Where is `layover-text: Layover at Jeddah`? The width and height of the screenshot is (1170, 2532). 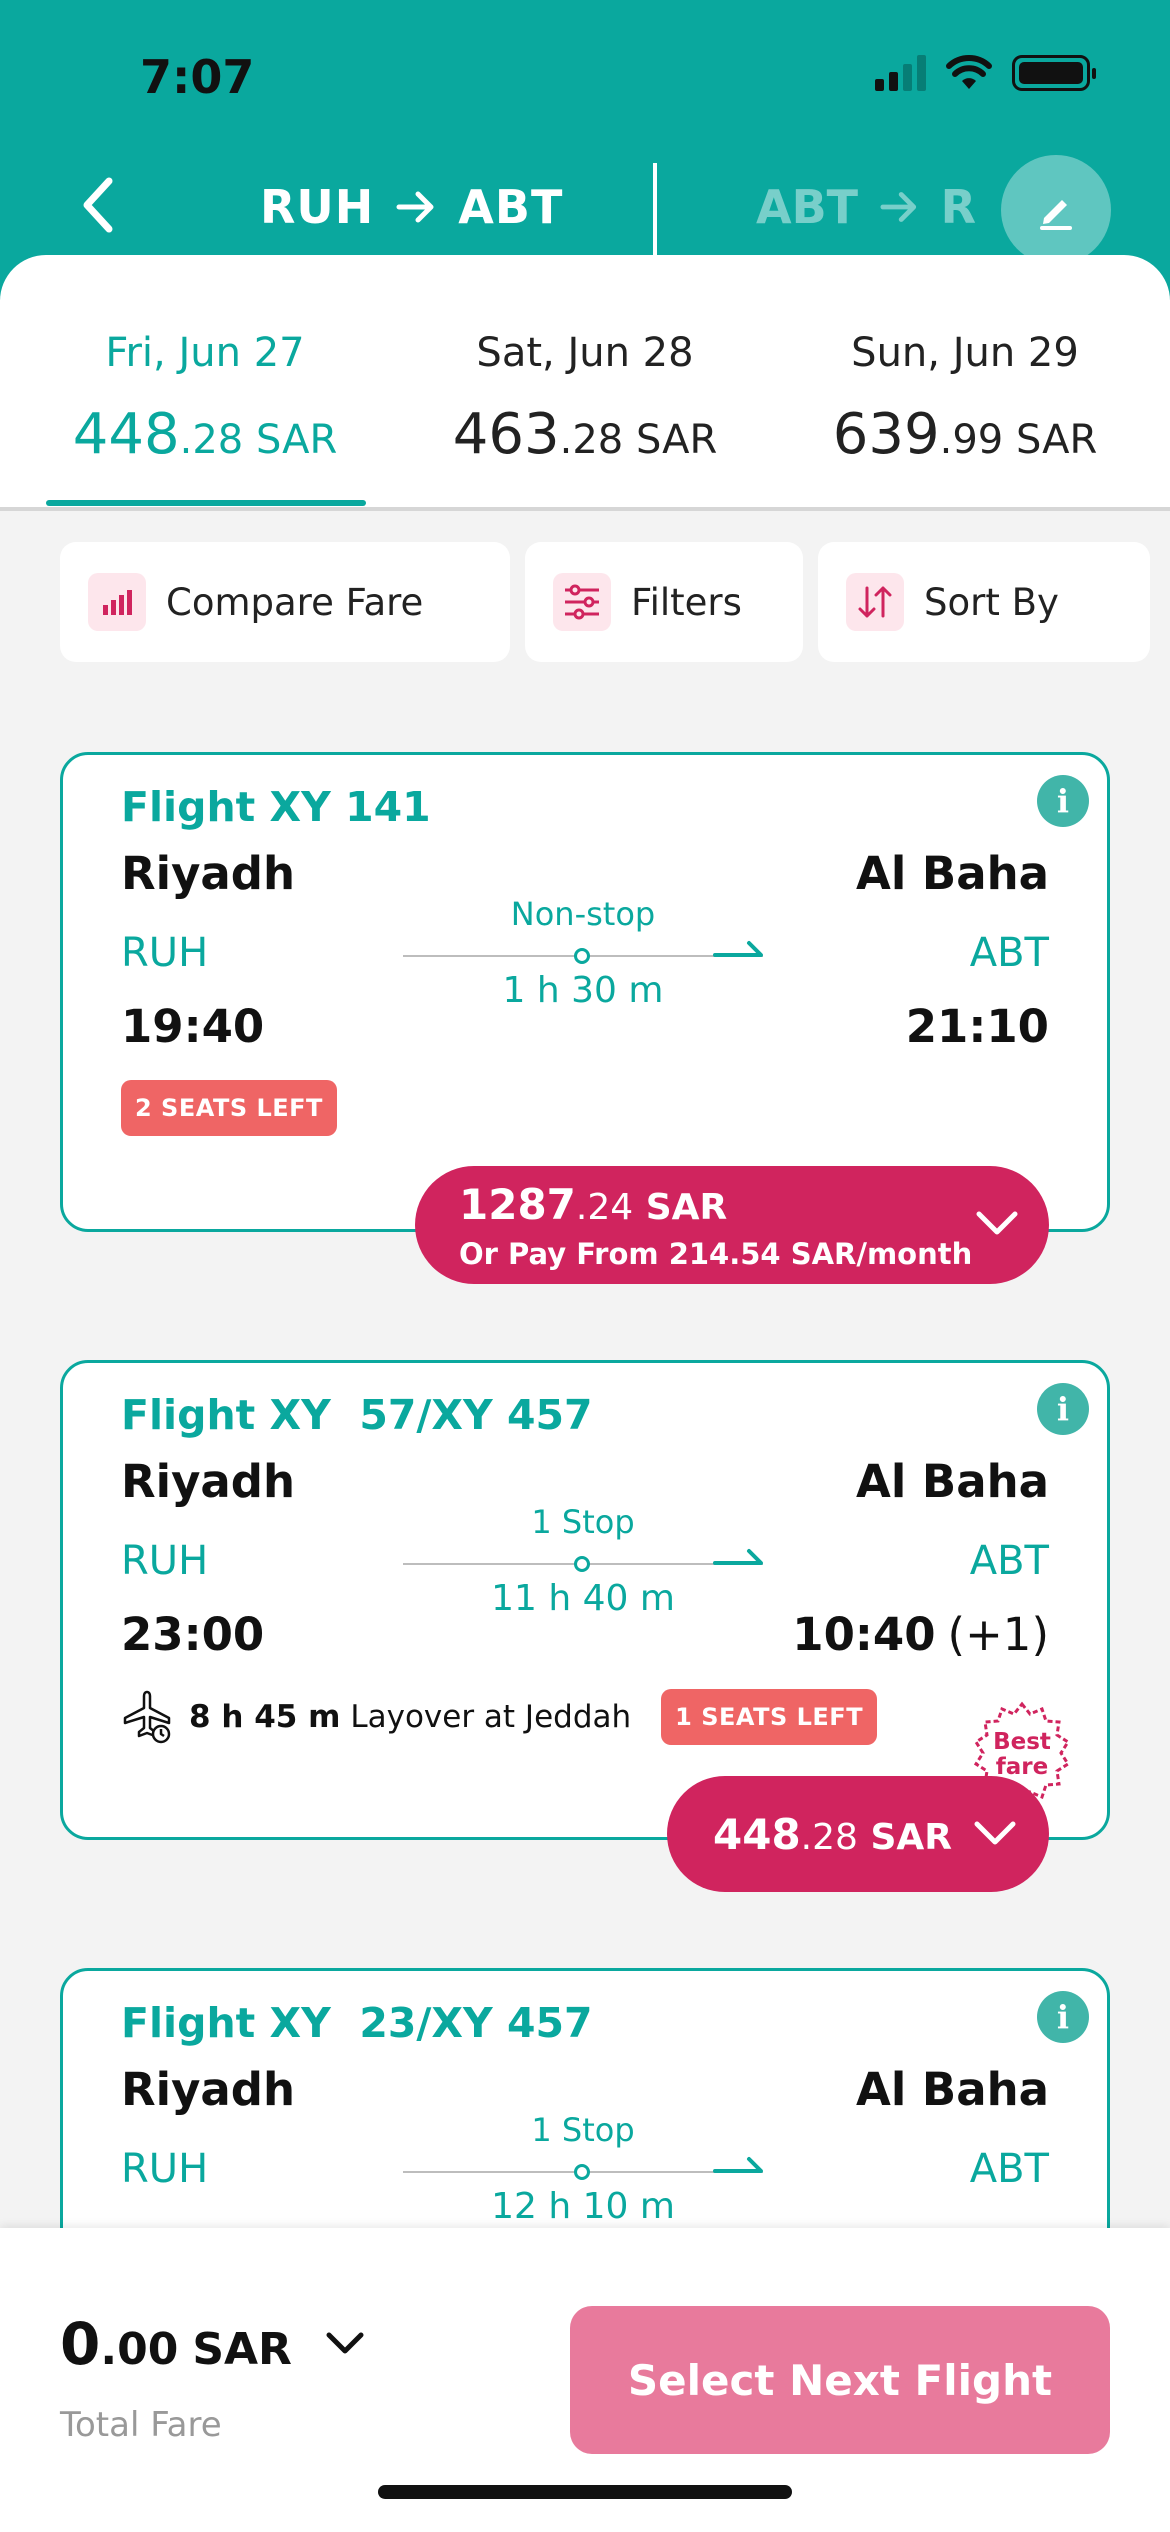 layover-text: Layover at Jeddah is located at coordinates (491, 1717).